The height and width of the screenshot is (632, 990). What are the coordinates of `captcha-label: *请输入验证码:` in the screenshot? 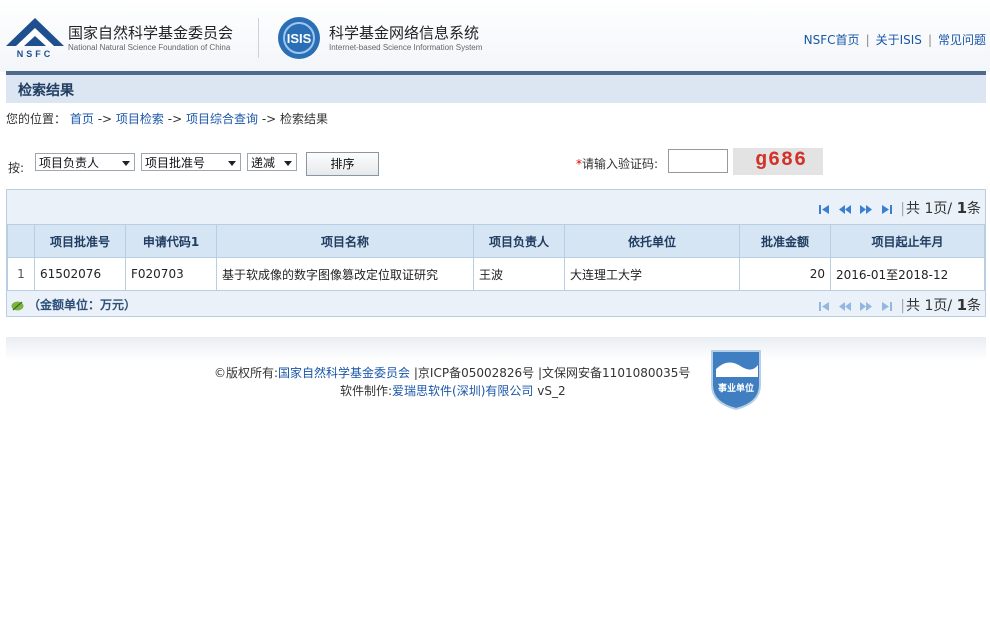 It's located at (617, 163).